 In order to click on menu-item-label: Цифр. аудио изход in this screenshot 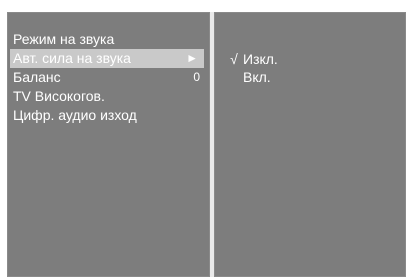, I will do `click(75, 115)`.